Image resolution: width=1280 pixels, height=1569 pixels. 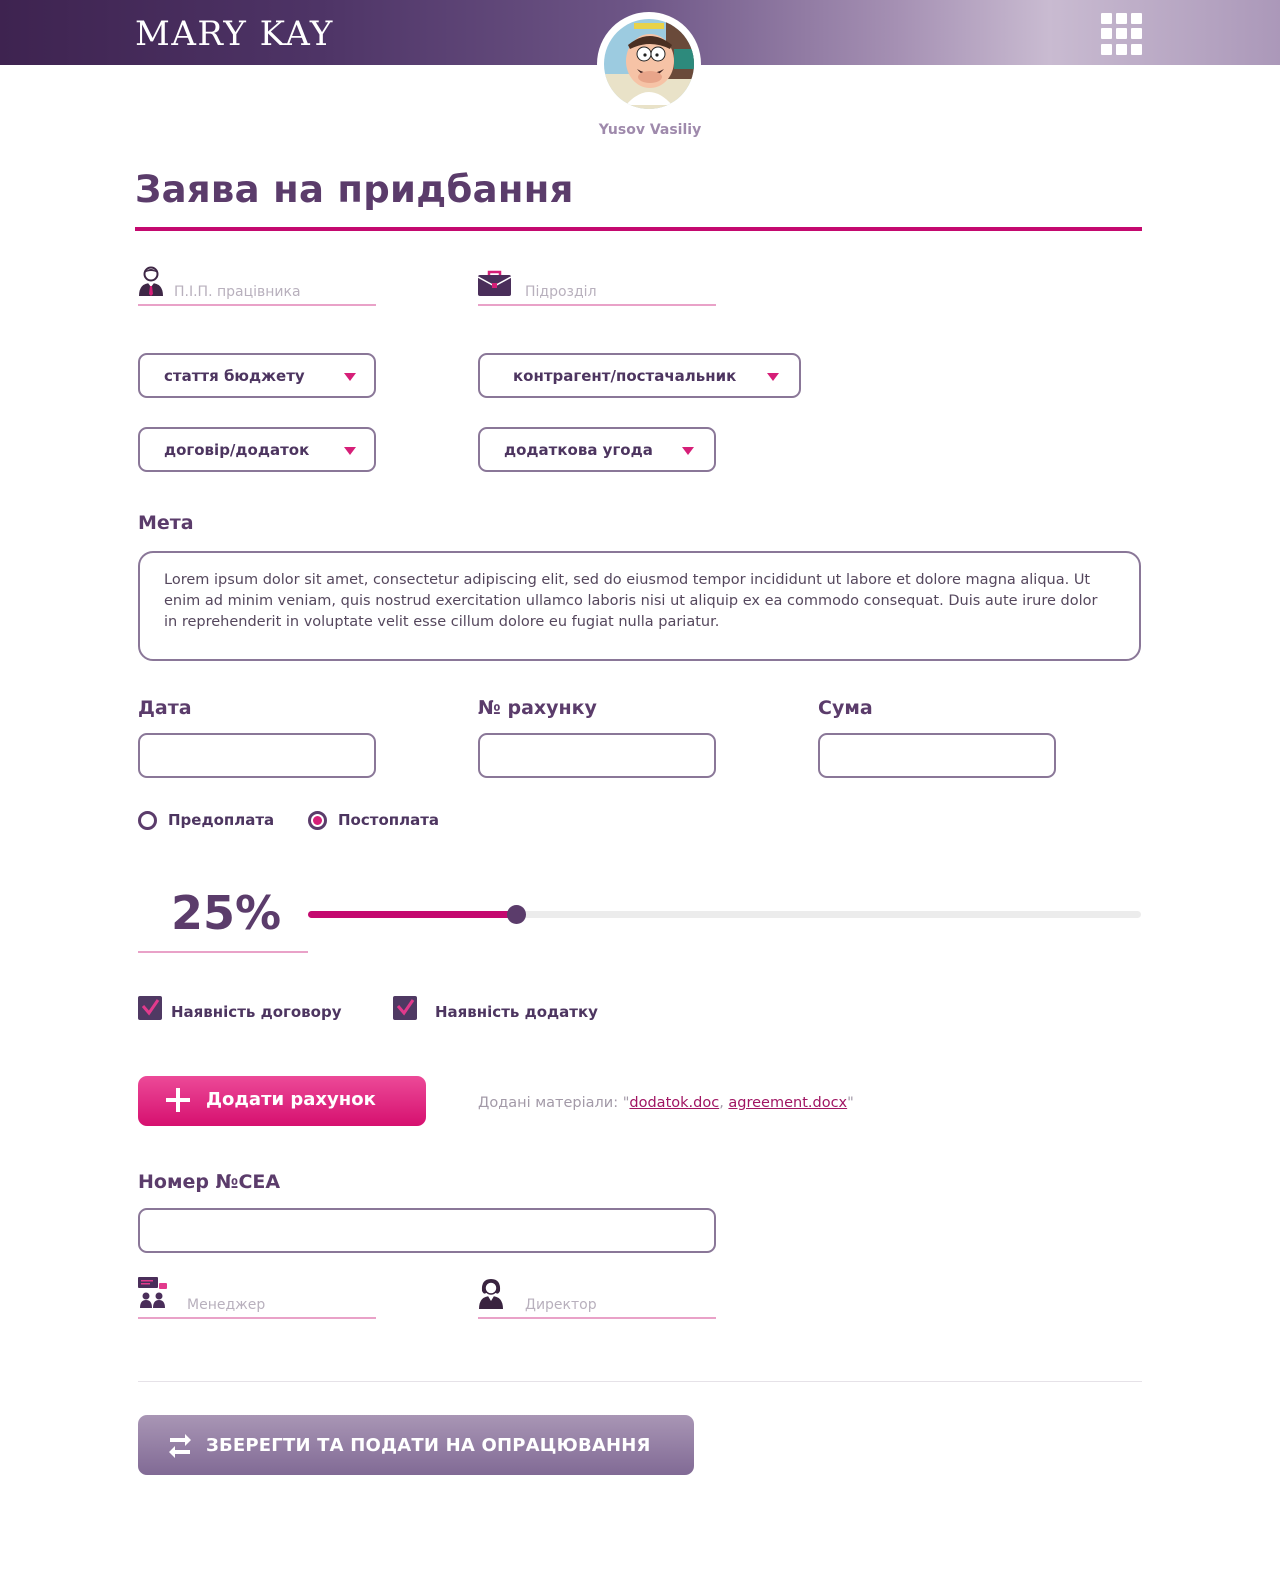 I want to click on prepayment-radio: Предоплата, so click(x=208, y=820).